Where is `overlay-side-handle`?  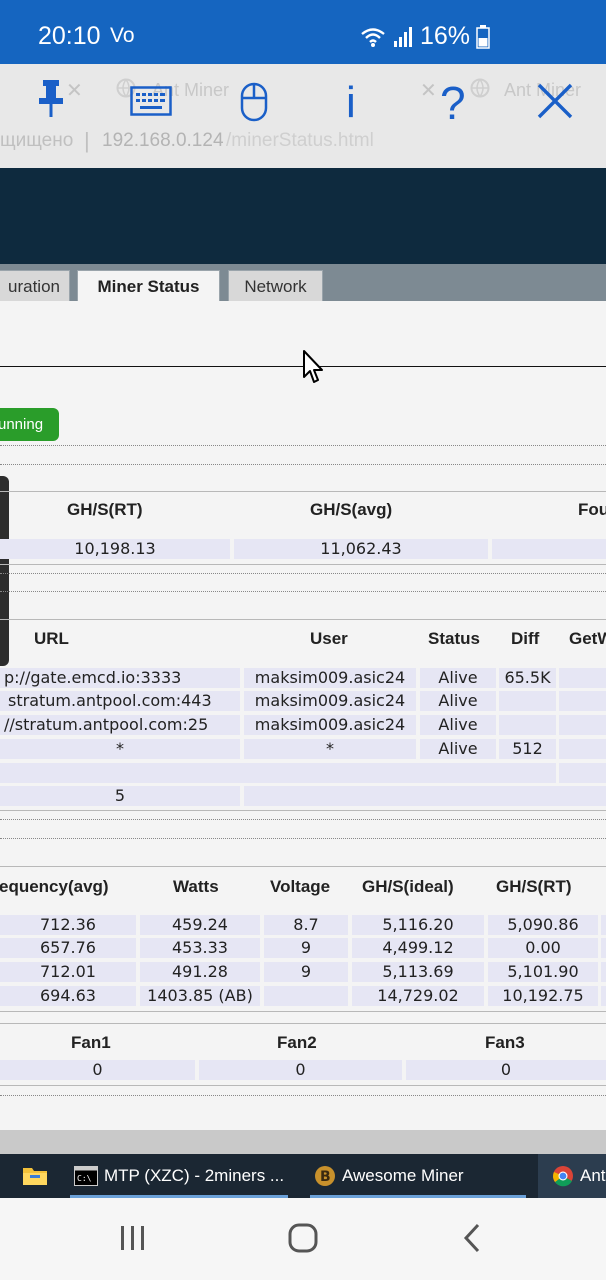 overlay-side-handle is located at coordinates (4, 571).